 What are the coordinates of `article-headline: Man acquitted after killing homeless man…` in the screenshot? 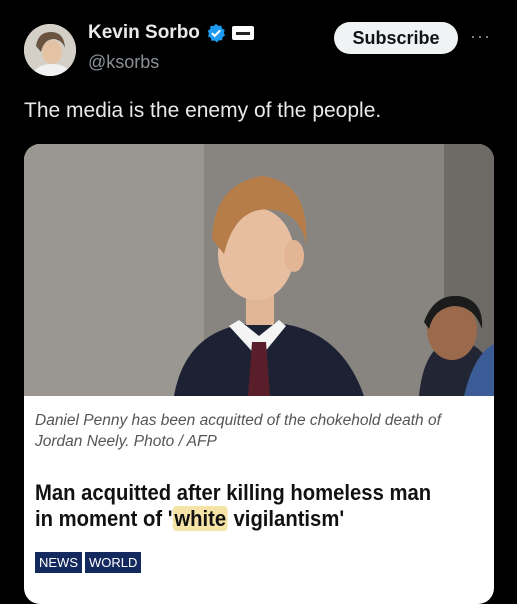 It's located at (240, 506).